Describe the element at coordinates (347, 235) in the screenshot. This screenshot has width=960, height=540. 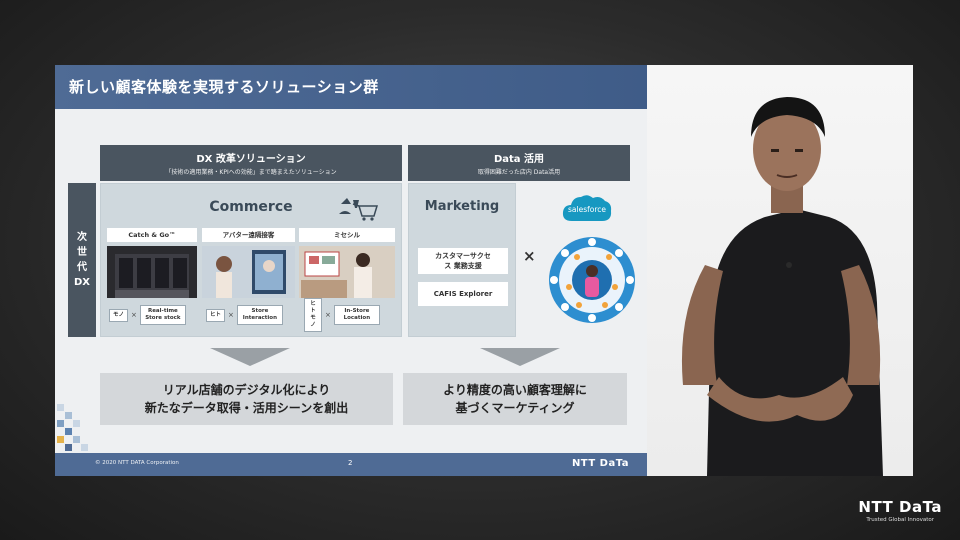
I see `miseshiru-header: ミセシル` at that location.